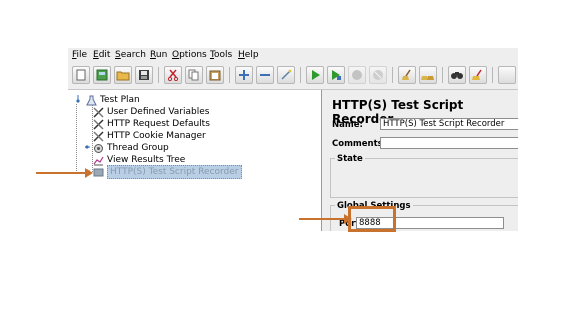 This screenshot has height=309, width=562. I want to click on annotation-arrow-tree, so click(64, 173).